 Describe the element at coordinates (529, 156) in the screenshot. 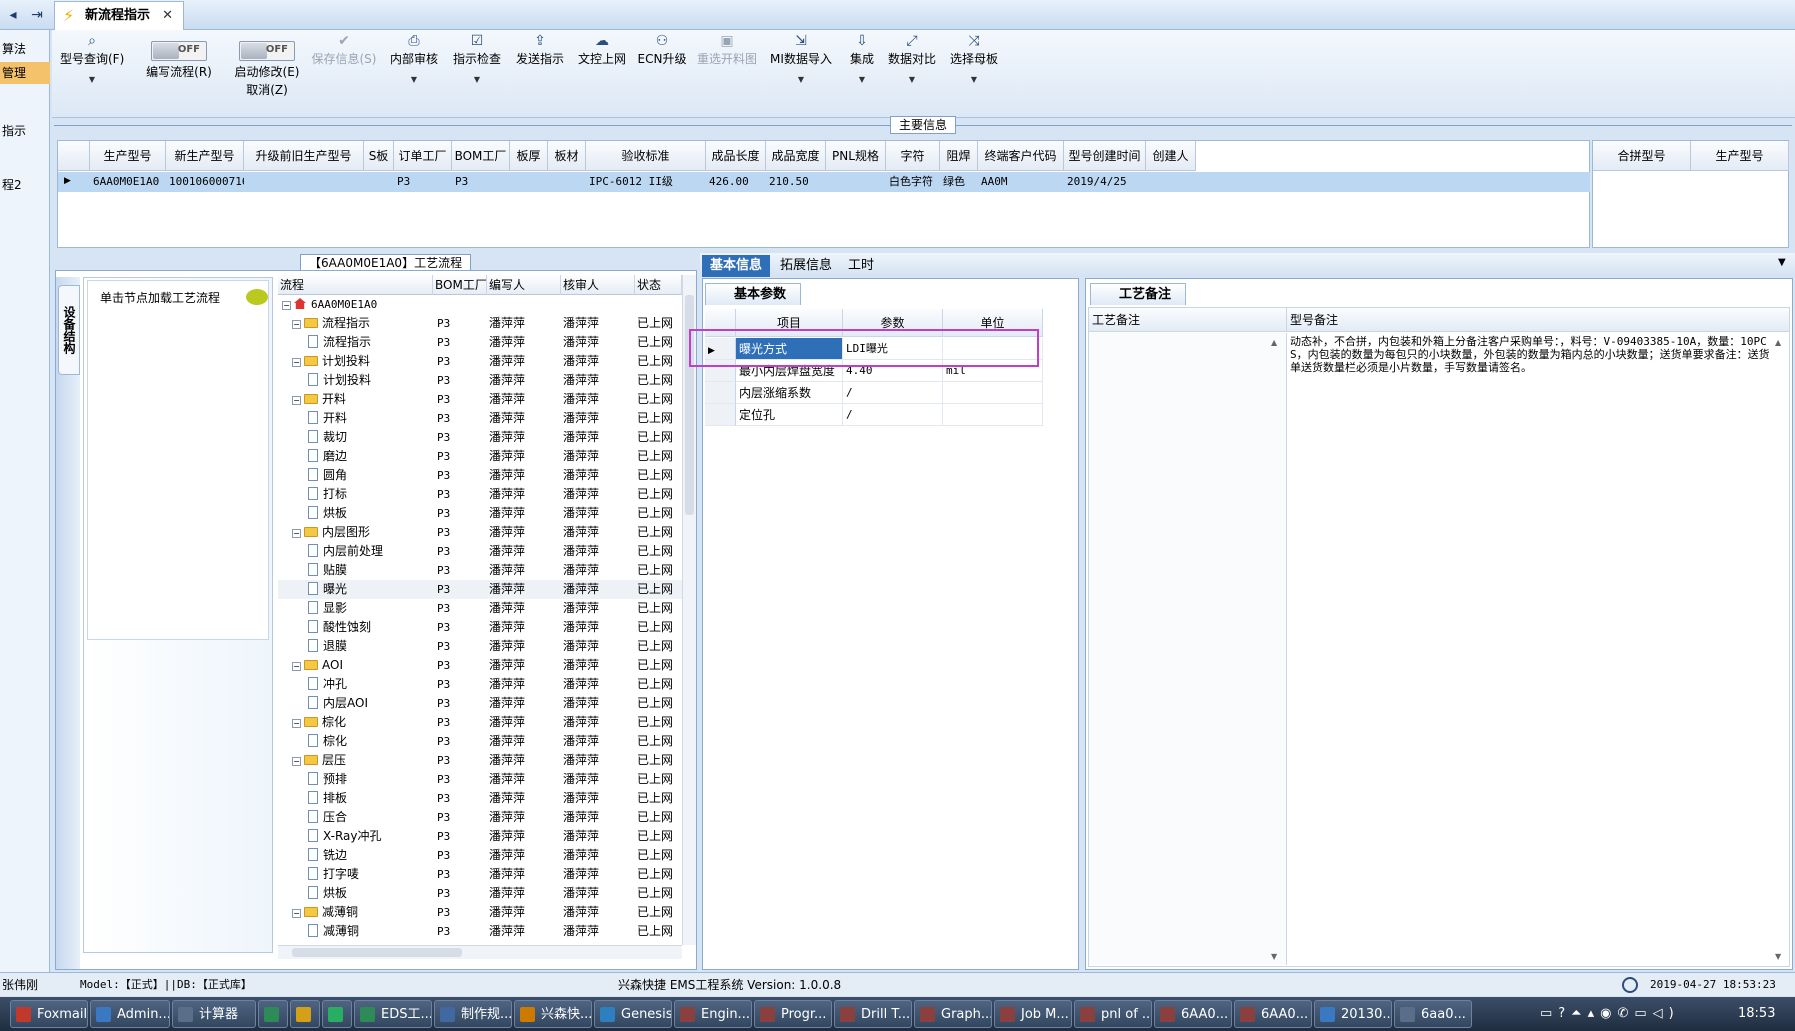

I see `main-col-6: 板厚` at that location.